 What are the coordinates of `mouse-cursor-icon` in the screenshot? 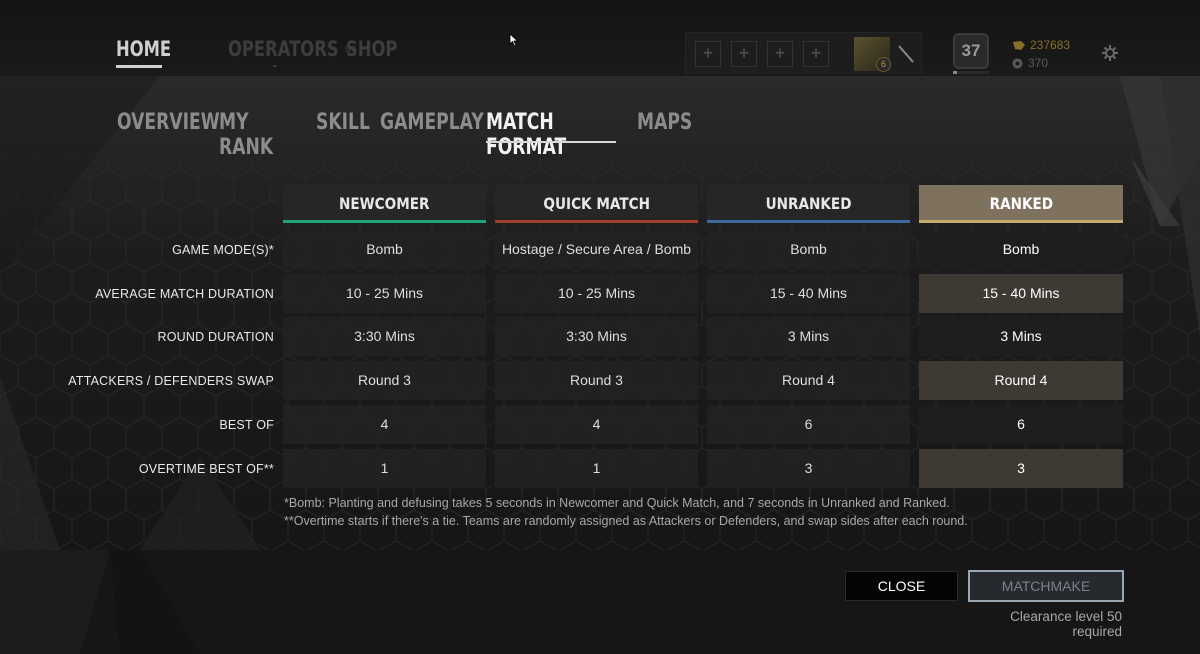 It's located at (514, 40).